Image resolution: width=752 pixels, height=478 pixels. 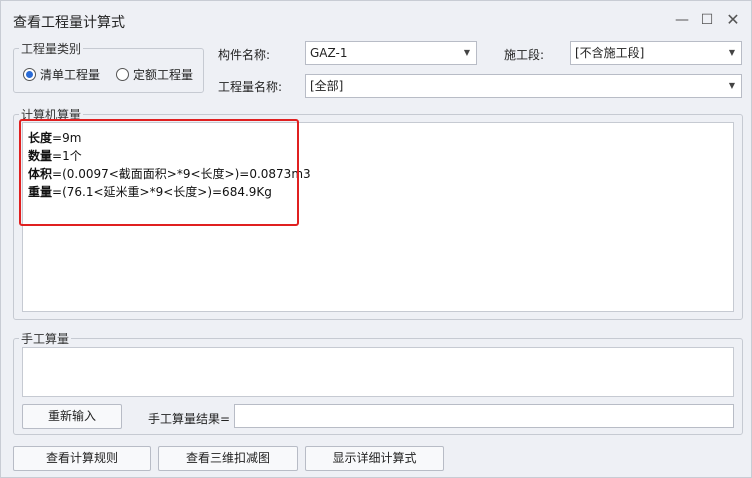 I want to click on section-combo: [不含施工段] ▼, so click(x=656, y=53).